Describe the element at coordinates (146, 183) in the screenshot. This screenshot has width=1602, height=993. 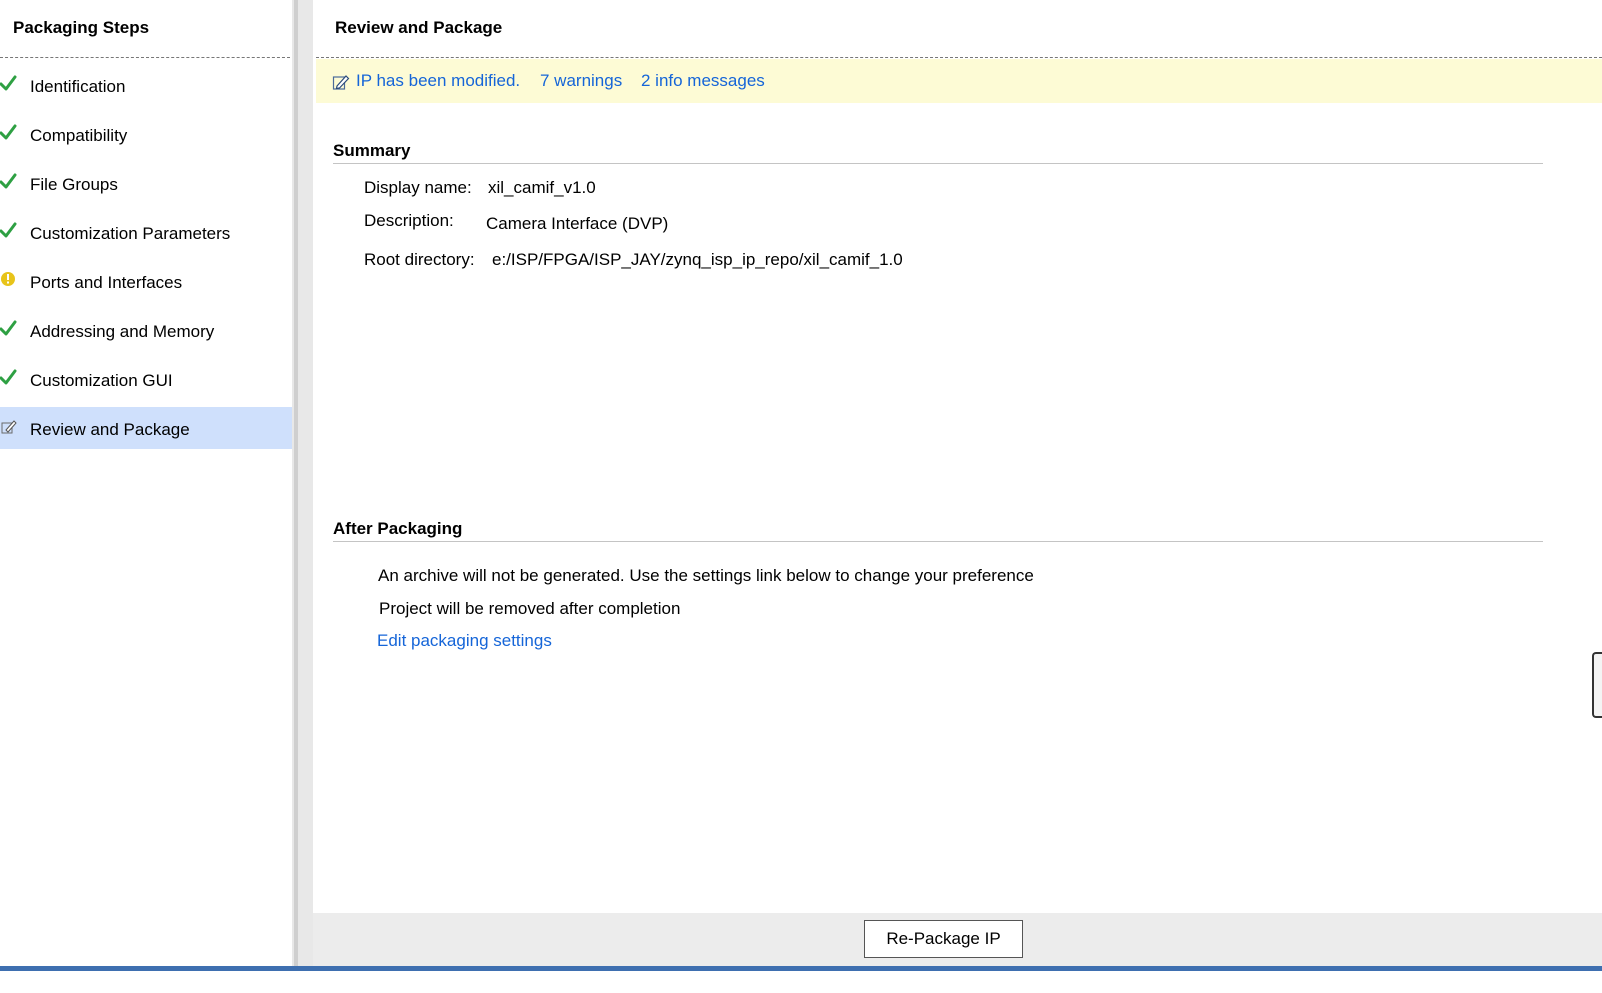
I see `step-file-groups: File Groups` at that location.